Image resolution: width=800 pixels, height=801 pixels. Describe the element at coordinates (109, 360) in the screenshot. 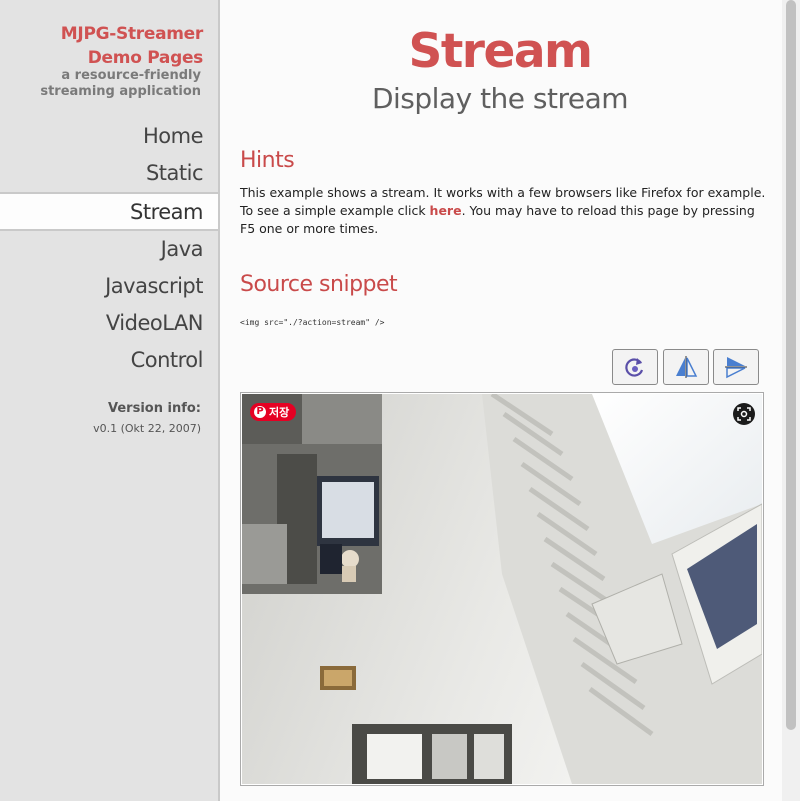

I see `nav-item-control: Control` at that location.